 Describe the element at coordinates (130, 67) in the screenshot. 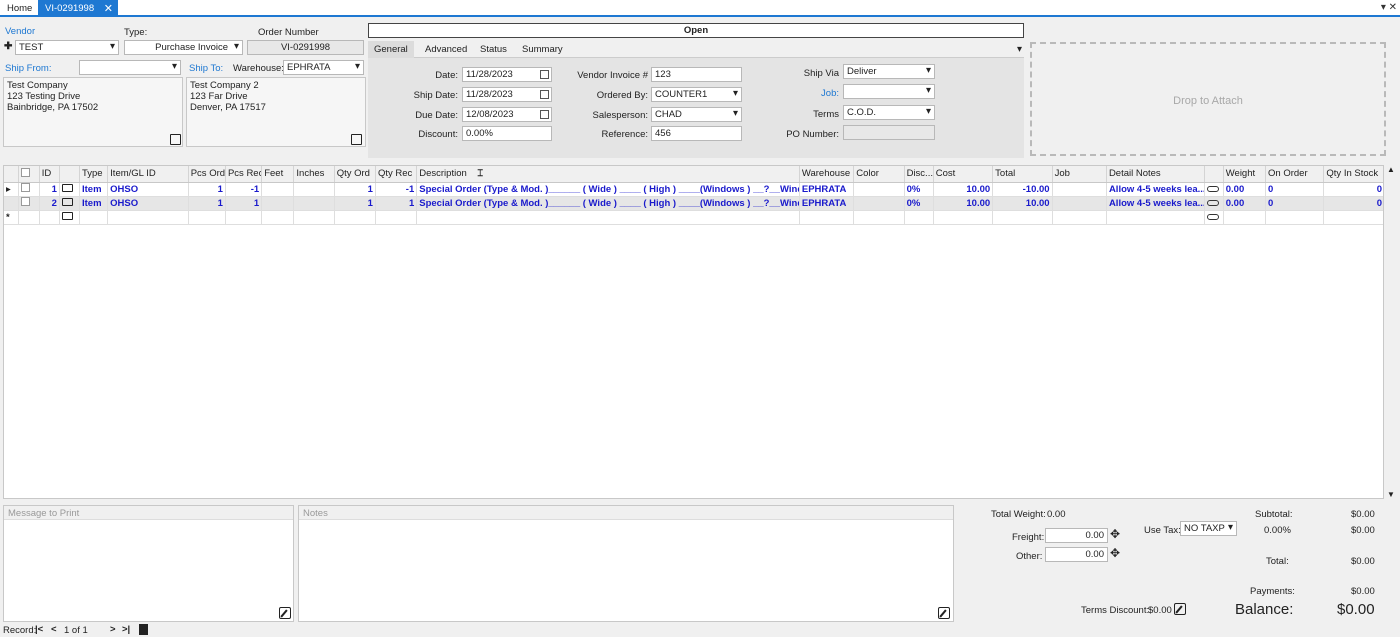

I see `ship-from-select` at that location.